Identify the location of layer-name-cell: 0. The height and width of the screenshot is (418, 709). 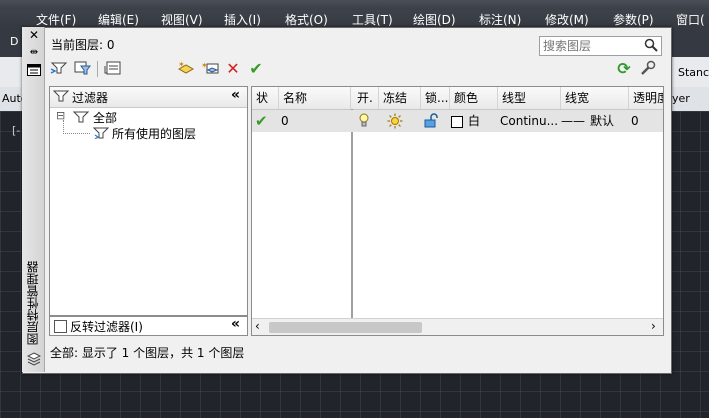
(285, 121).